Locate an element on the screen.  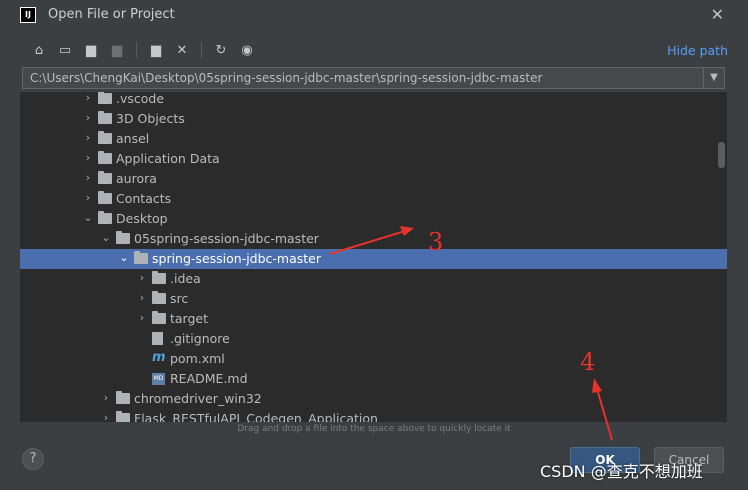
project-folder-icon: ▆ is located at coordinates (91, 50).